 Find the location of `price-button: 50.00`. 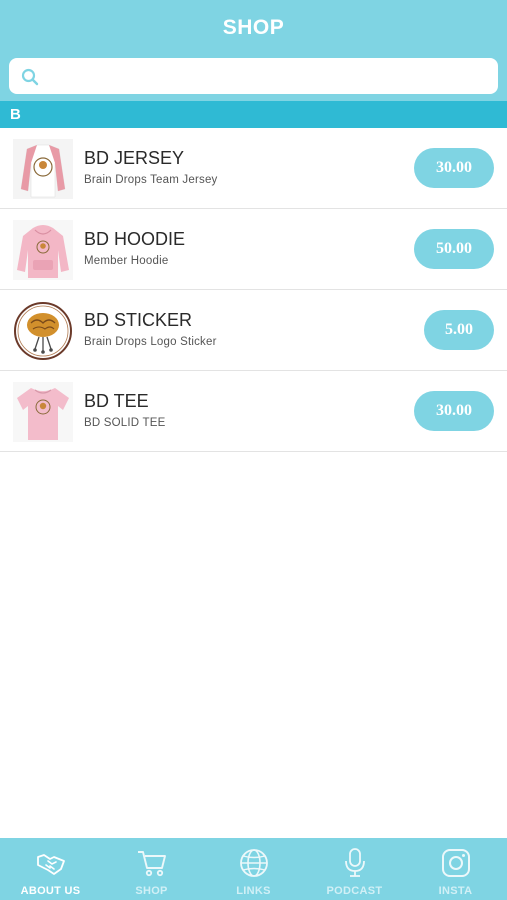

price-button: 50.00 is located at coordinates (454, 249).